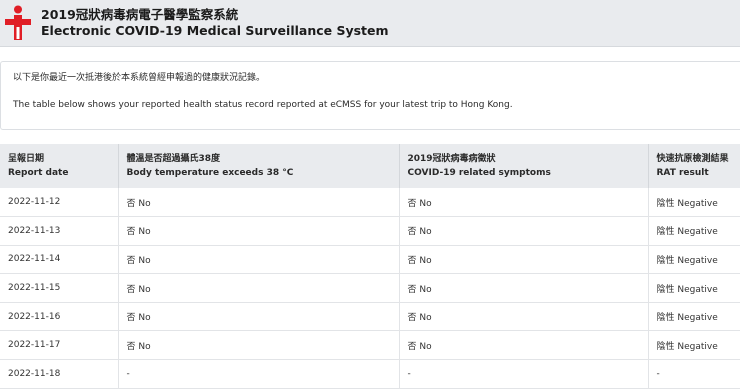 The image size is (740, 389). Describe the element at coordinates (694, 374) in the screenshot. I see `rat-result-cell: -` at that location.